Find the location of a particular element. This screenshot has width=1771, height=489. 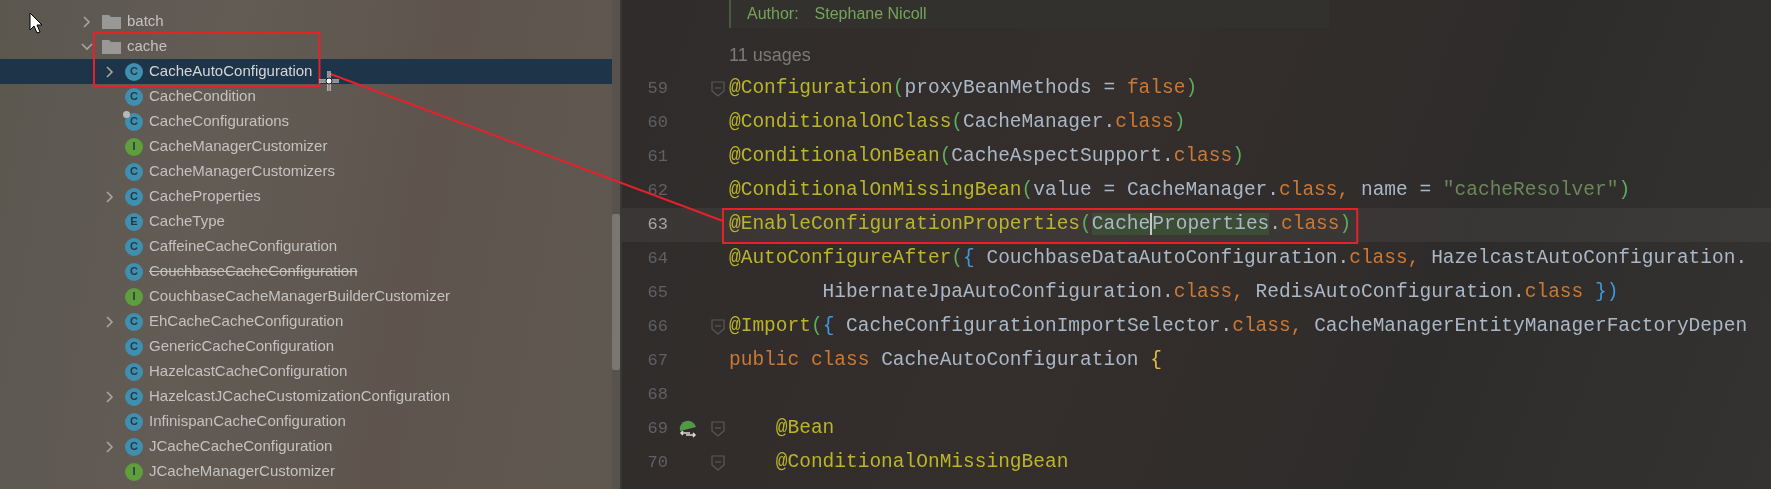

tree-item: C CacheAutoConfiguration is located at coordinates (306, 71).